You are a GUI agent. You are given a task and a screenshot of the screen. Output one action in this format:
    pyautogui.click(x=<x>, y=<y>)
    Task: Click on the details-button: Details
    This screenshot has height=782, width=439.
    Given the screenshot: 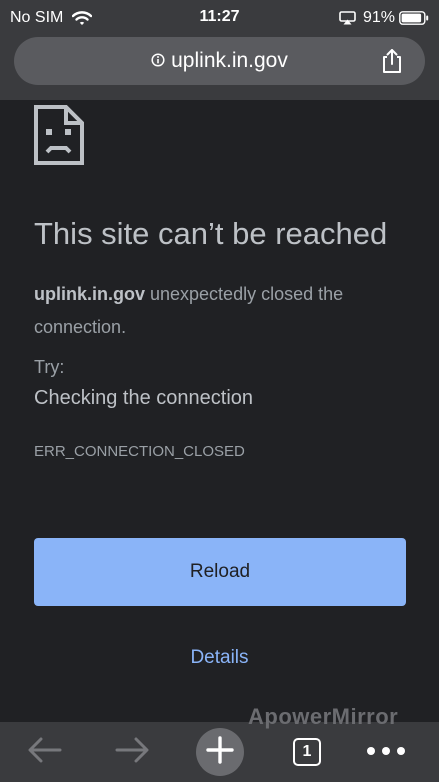 What is the action you would take?
    pyautogui.click(x=219, y=658)
    